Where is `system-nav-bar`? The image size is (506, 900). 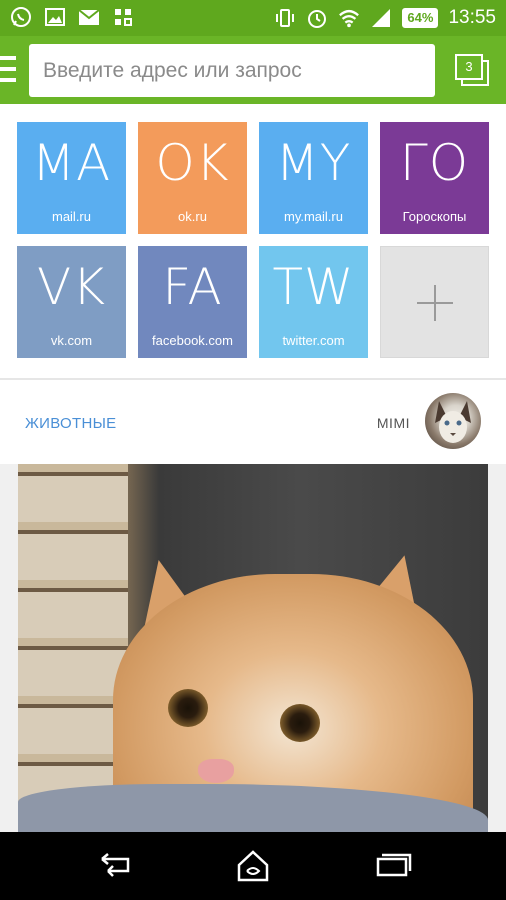
system-nav-bar is located at coordinates (253, 866).